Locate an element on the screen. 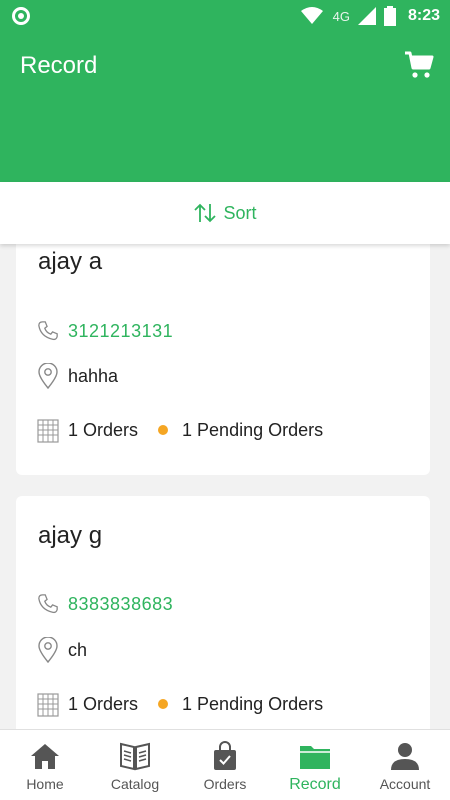 The image size is (450, 800). phone-row: 3121213131 is located at coordinates (104, 331).